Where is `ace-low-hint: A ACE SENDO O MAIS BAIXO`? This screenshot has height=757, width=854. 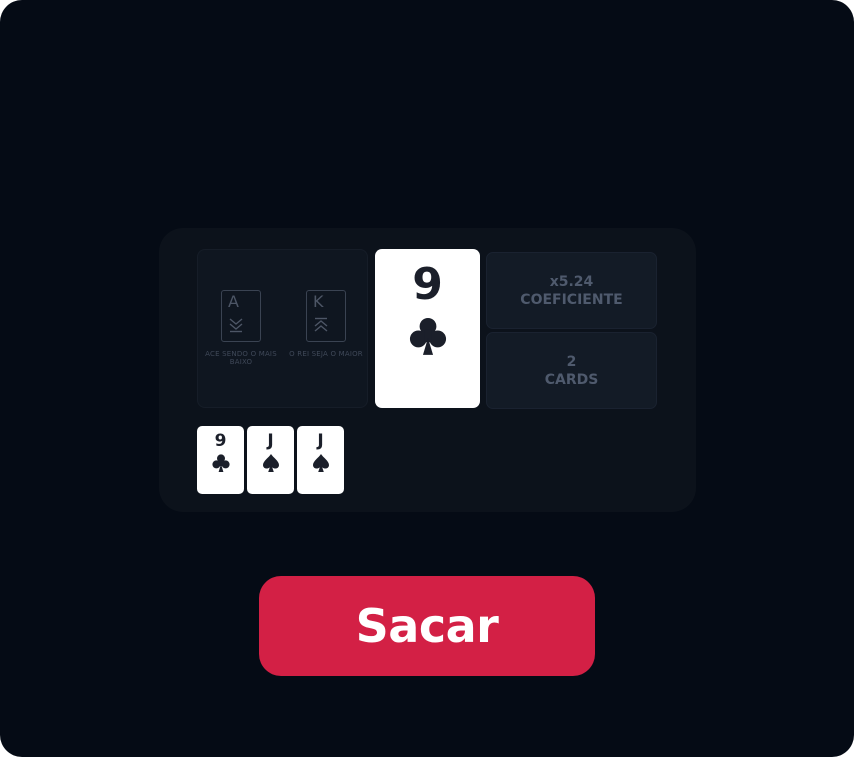
ace-low-hint: A ACE SENDO O MAIS BAIXO is located at coordinates (241, 328).